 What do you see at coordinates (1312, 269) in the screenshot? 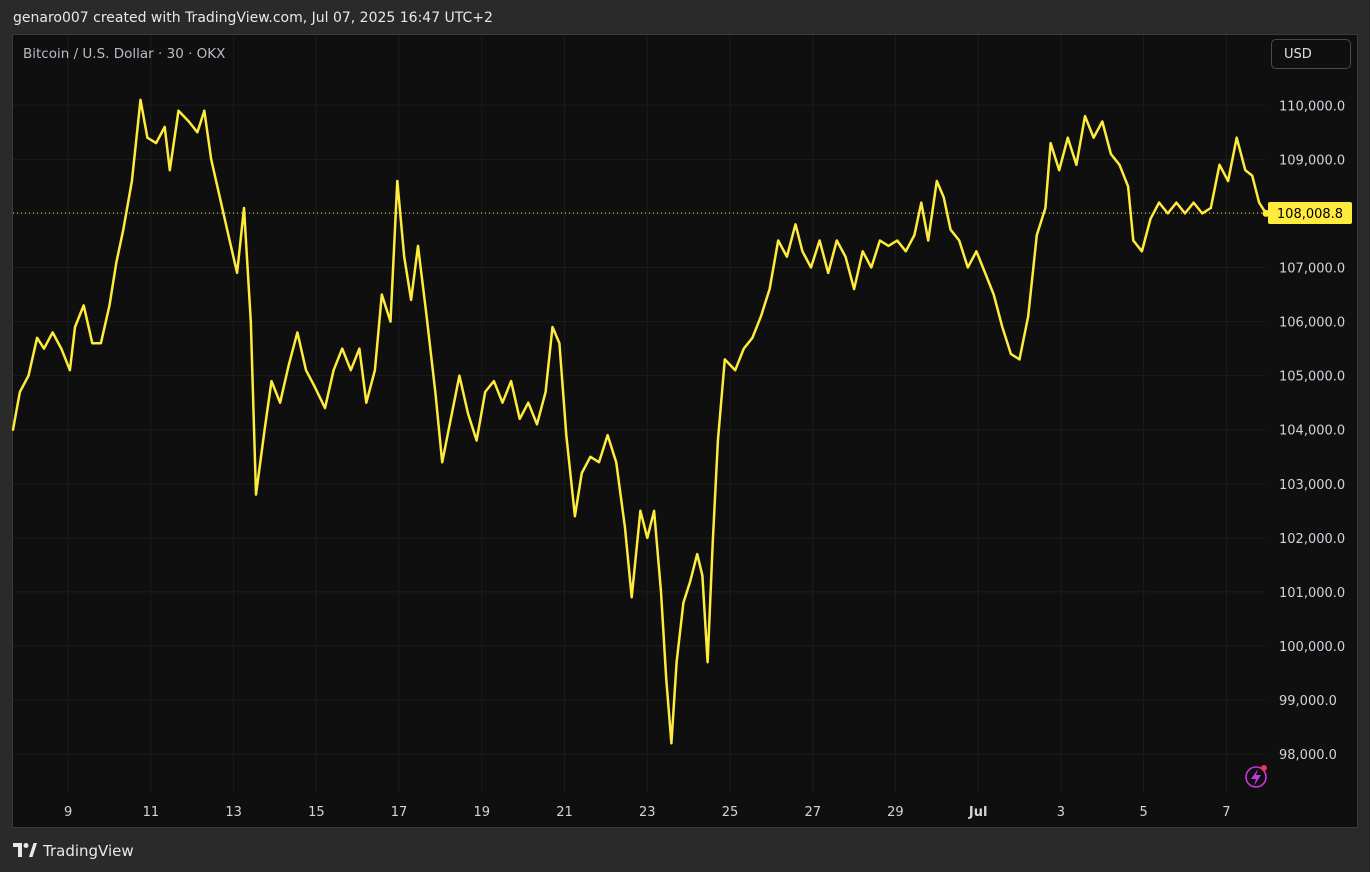
I see `y-tick-label: 107,000.0` at bounding box center [1312, 269].